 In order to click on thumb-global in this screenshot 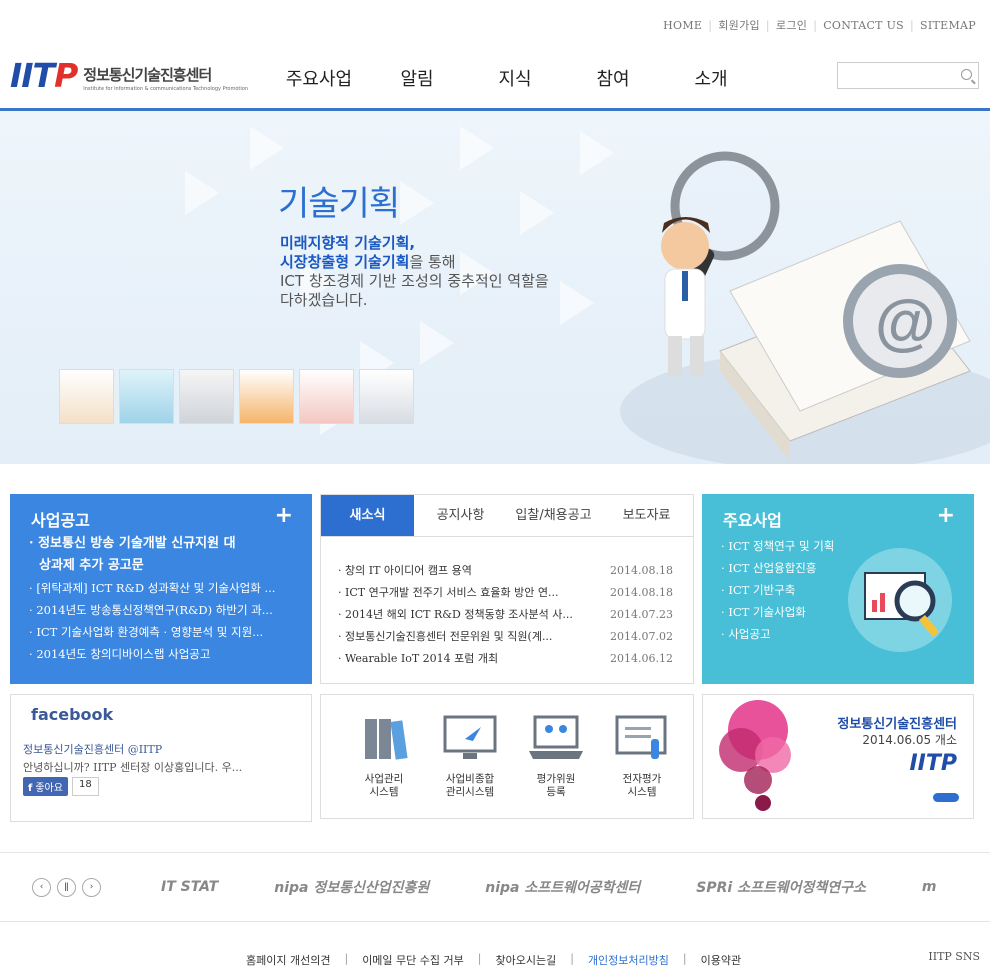, I will do `click(386, 396)`.